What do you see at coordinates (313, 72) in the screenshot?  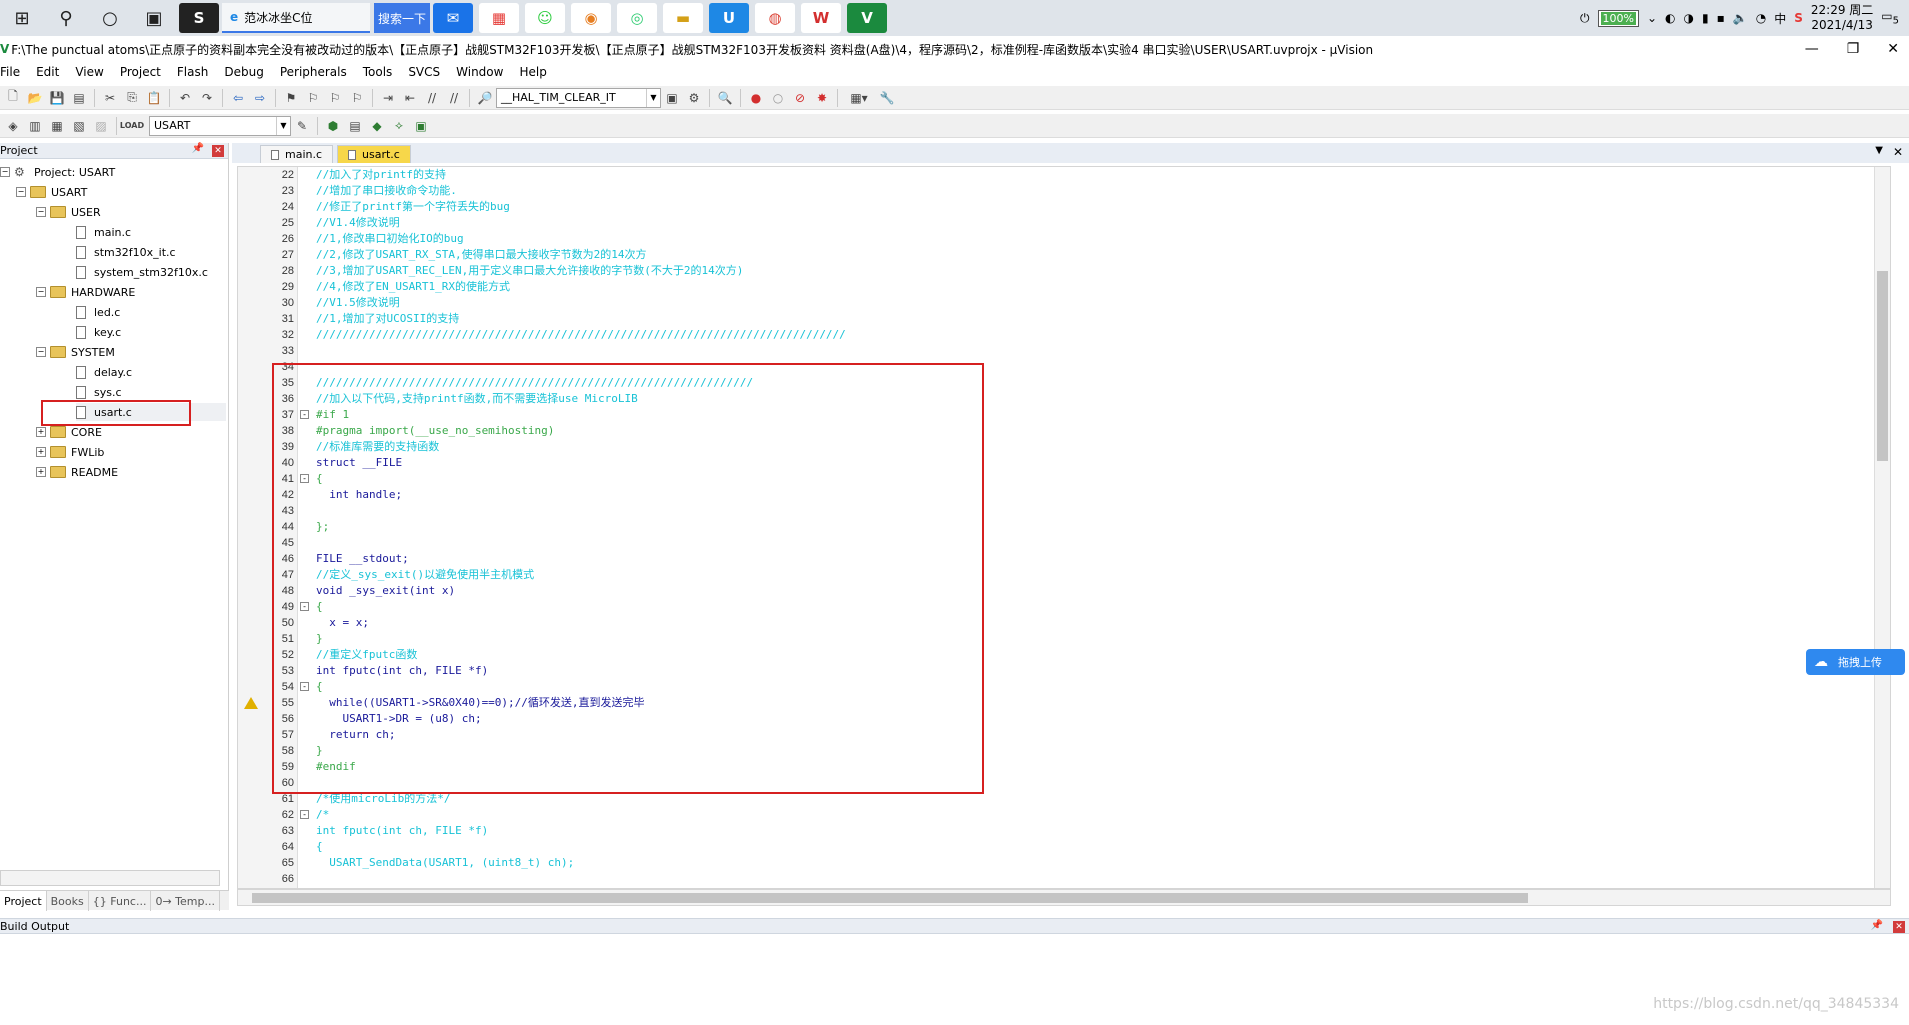 I see `menu-peripherals: Peripherals` at bounding box center [313, 72].